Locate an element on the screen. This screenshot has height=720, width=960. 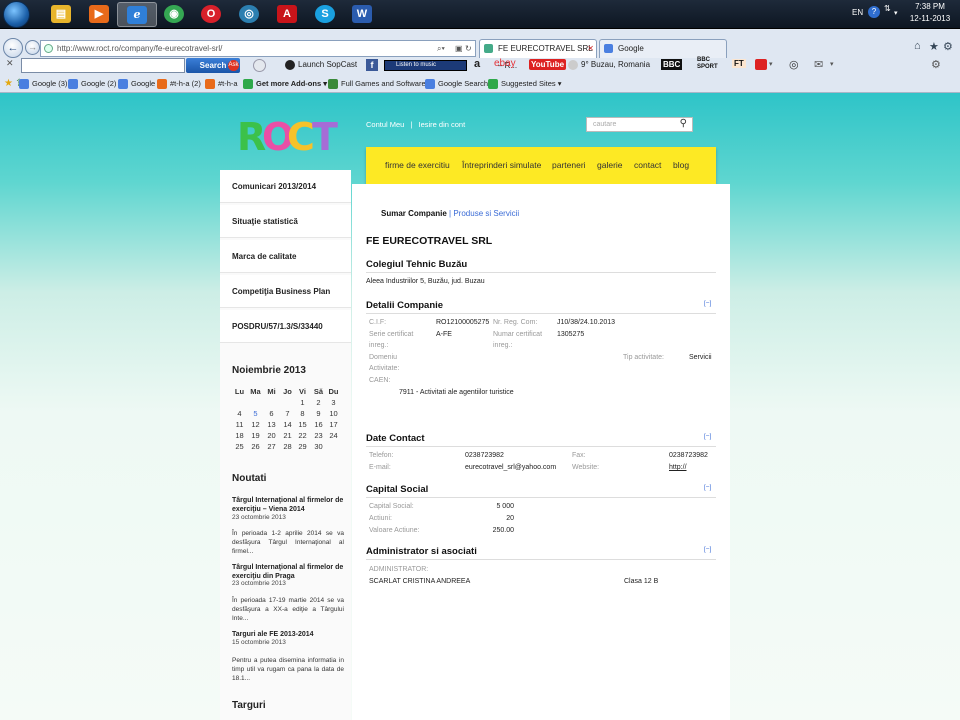
taskbar-app: ◎ is located at coordinates (250, 14).